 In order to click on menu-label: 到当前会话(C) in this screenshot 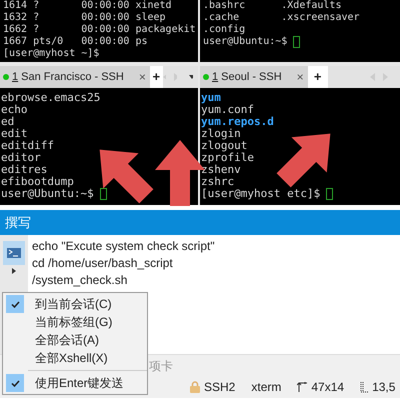, I will do `click(73, 304)`.